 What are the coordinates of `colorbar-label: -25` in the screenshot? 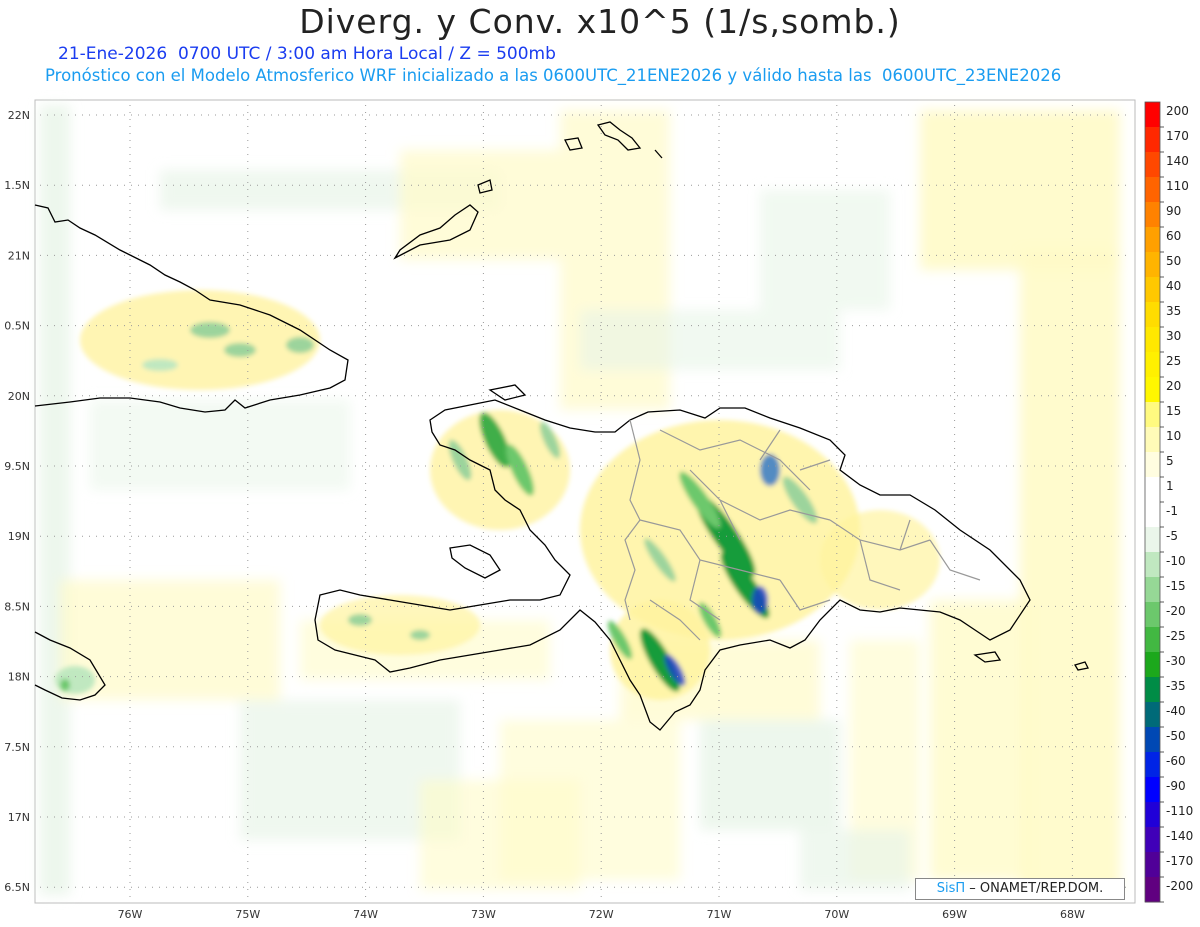 It's located at (1176, 636).